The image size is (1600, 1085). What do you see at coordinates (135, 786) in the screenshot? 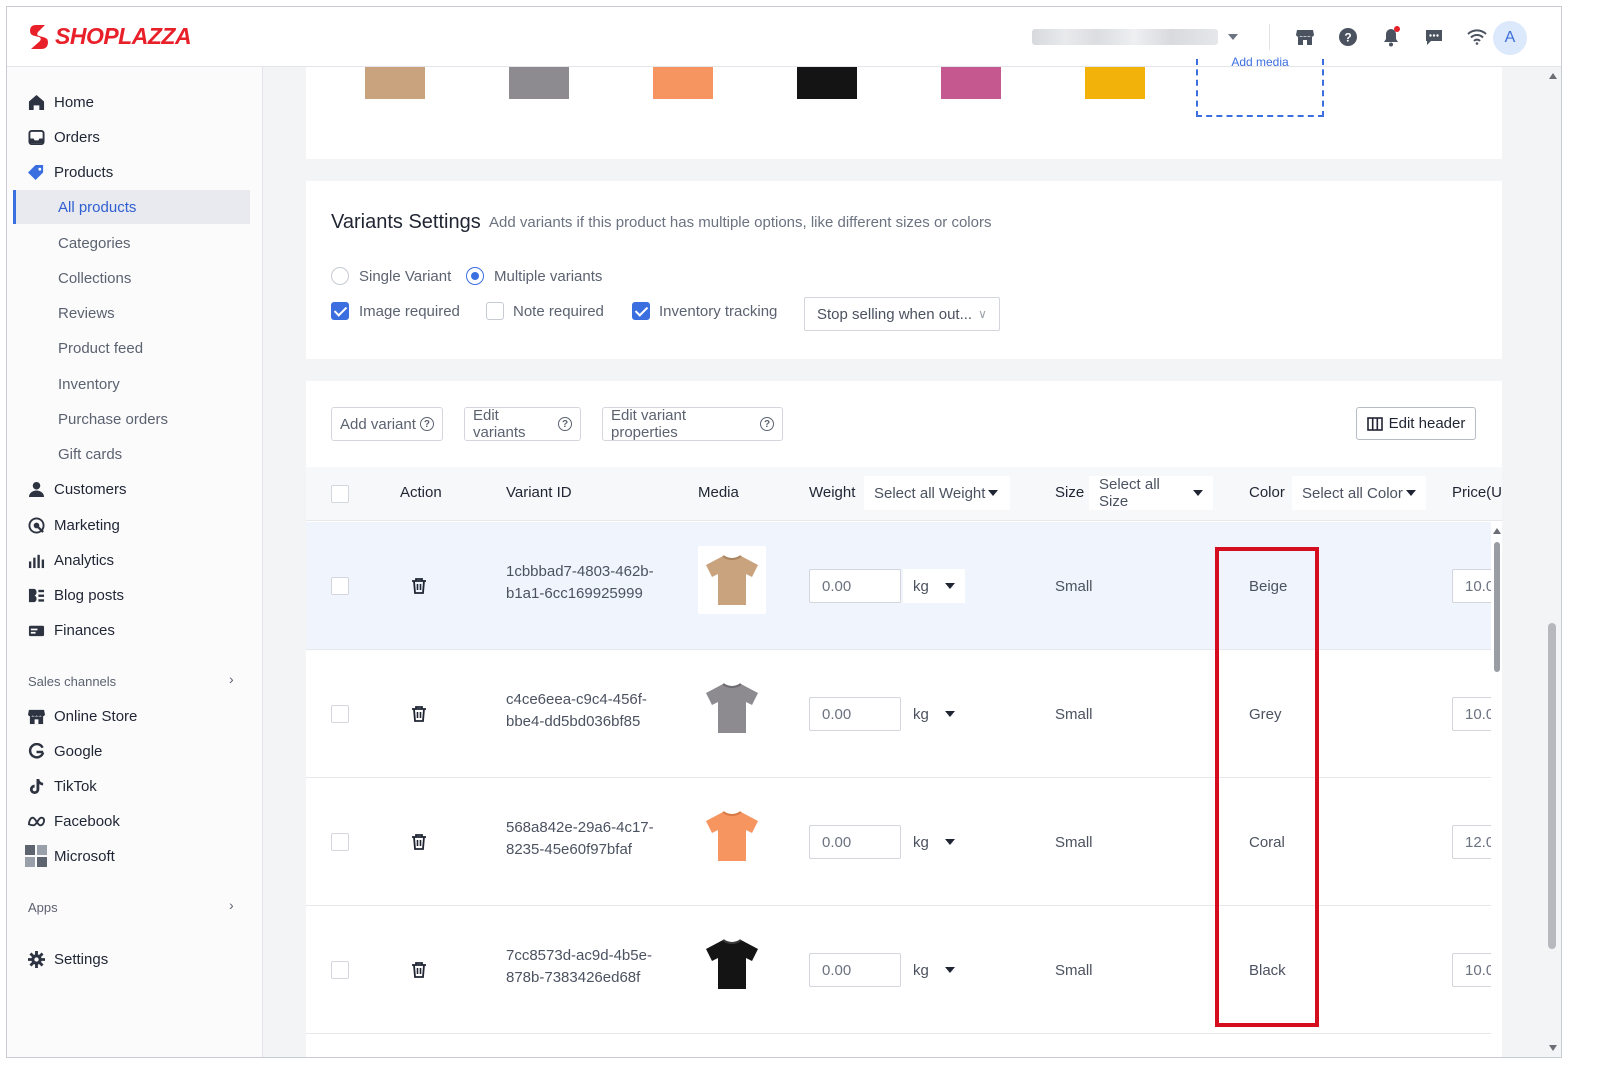
I see `sidebar-item-tiktok: TikTok` at bounding box center [135, 786].